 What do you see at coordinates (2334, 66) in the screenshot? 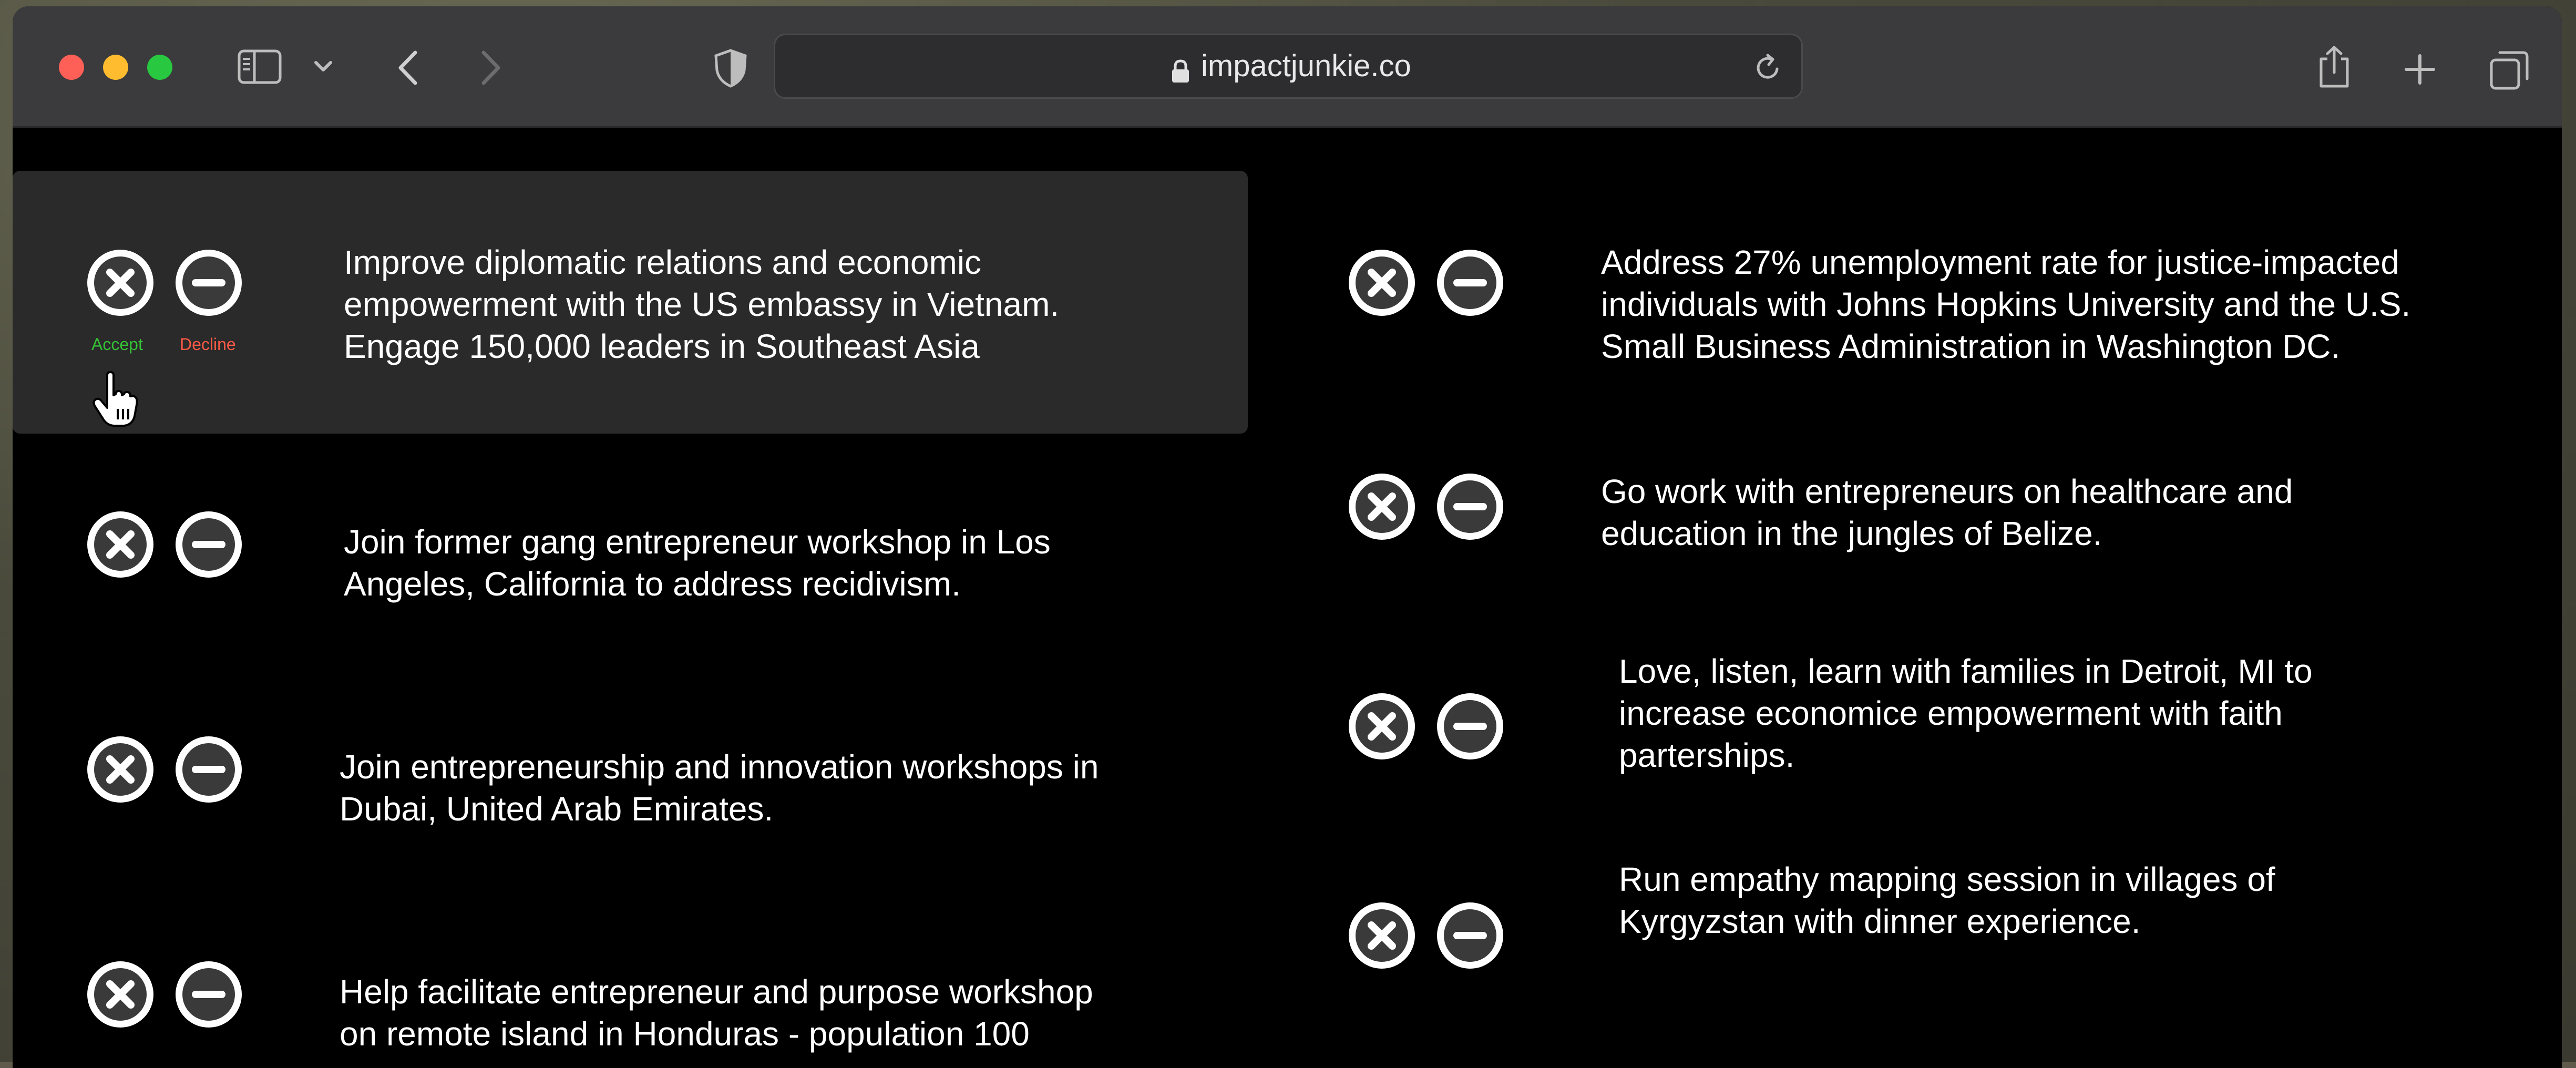
I see `share-icon` at bounding box center [2334, 66].